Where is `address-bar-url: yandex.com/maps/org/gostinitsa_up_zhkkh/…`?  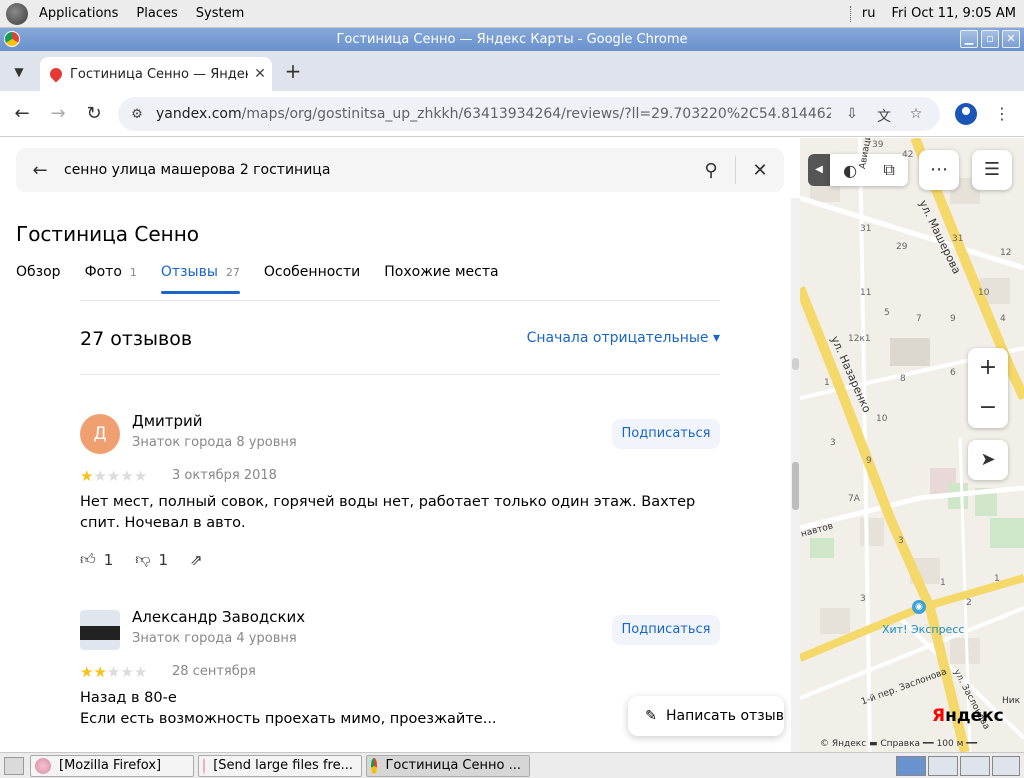
address-bar-url: yandex.com/maps/org/gostinitsa_up_zhkkh/… is located at coordinates (493, 114).